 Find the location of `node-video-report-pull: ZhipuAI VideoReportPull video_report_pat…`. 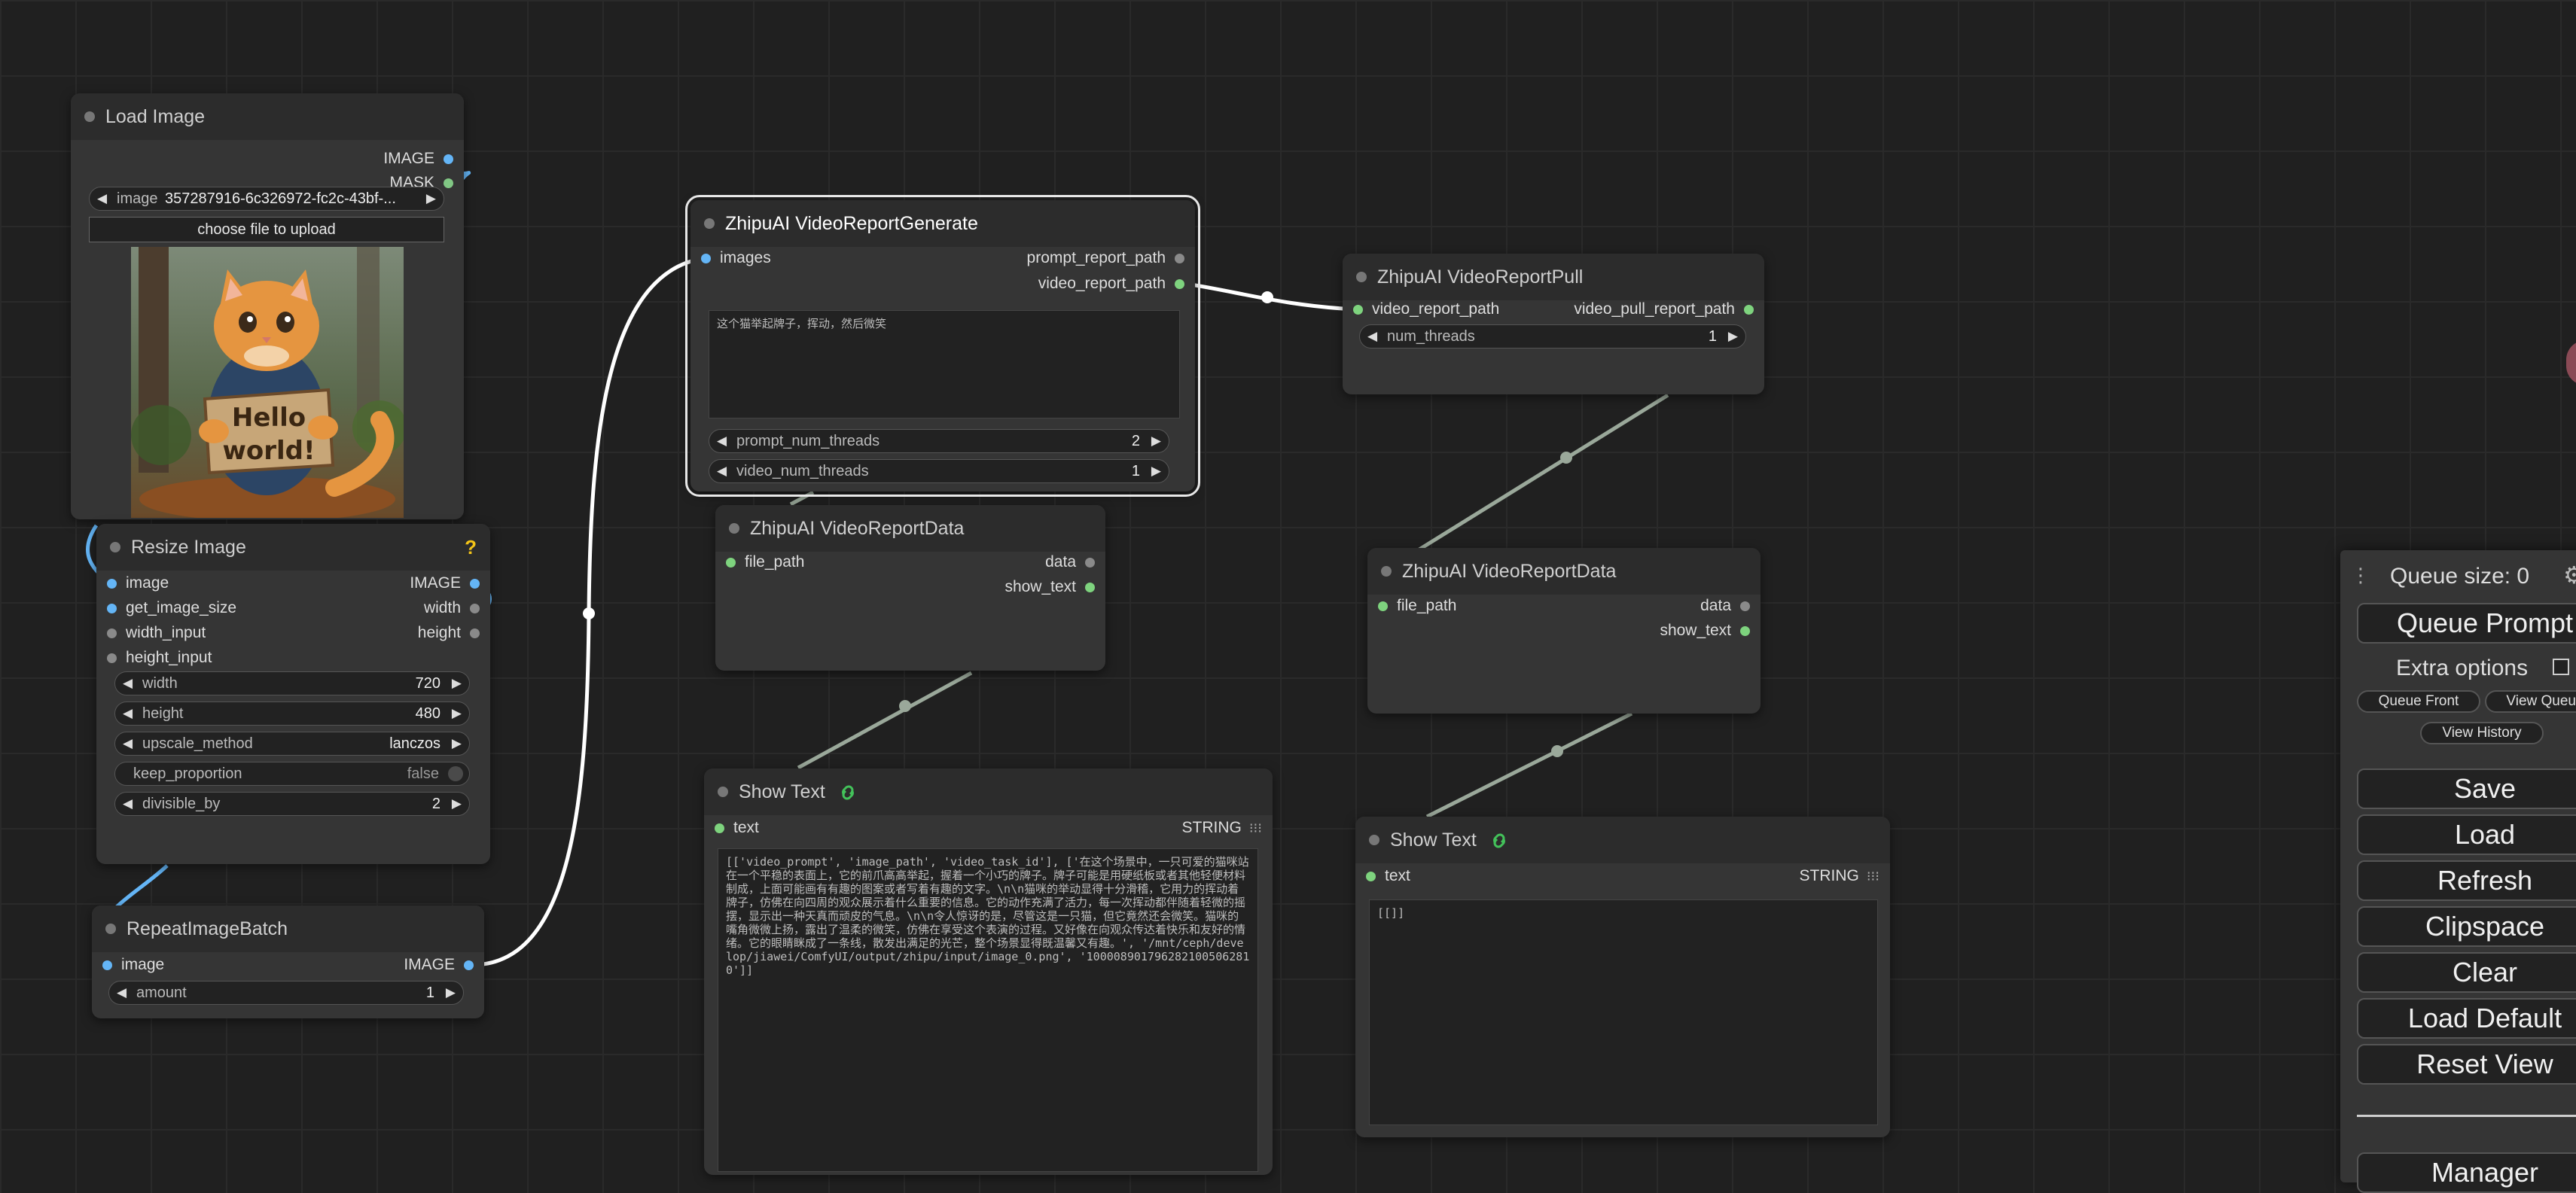

node-video-report-pull: ZhipuAI VideoReportPull video_report_pat… is located at coordinates (1553, 324).